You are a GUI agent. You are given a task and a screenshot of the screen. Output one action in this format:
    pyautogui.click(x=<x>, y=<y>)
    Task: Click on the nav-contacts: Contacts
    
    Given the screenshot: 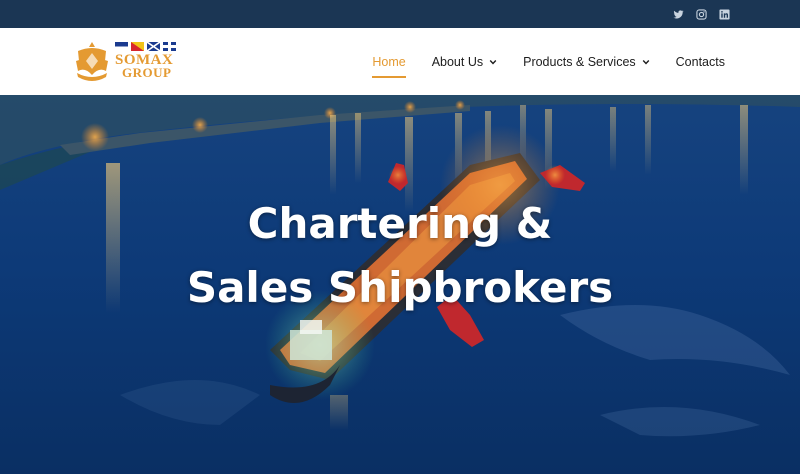 What is the action you would take?
    pyautogui.click(x=700, y=62)
    